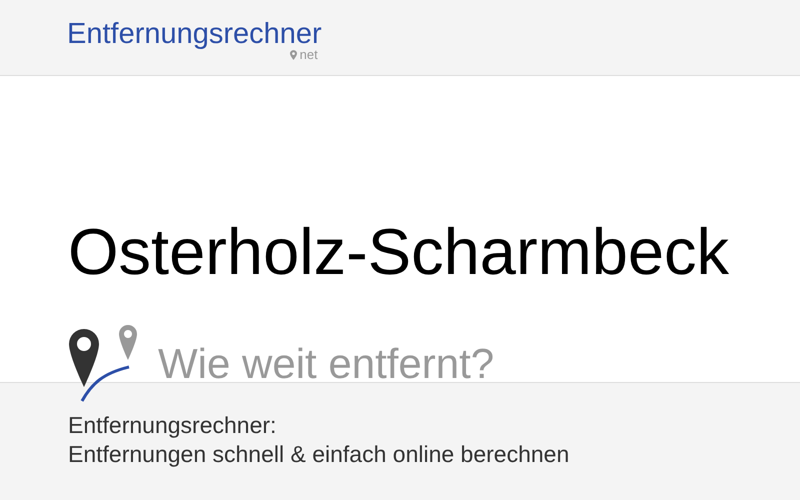 The width and height of the screenshot is (800, 500). Describe the element at coordinates (172, 425) in the screenshot. I see `footer-text: Entfernungsrechner:` at that location.